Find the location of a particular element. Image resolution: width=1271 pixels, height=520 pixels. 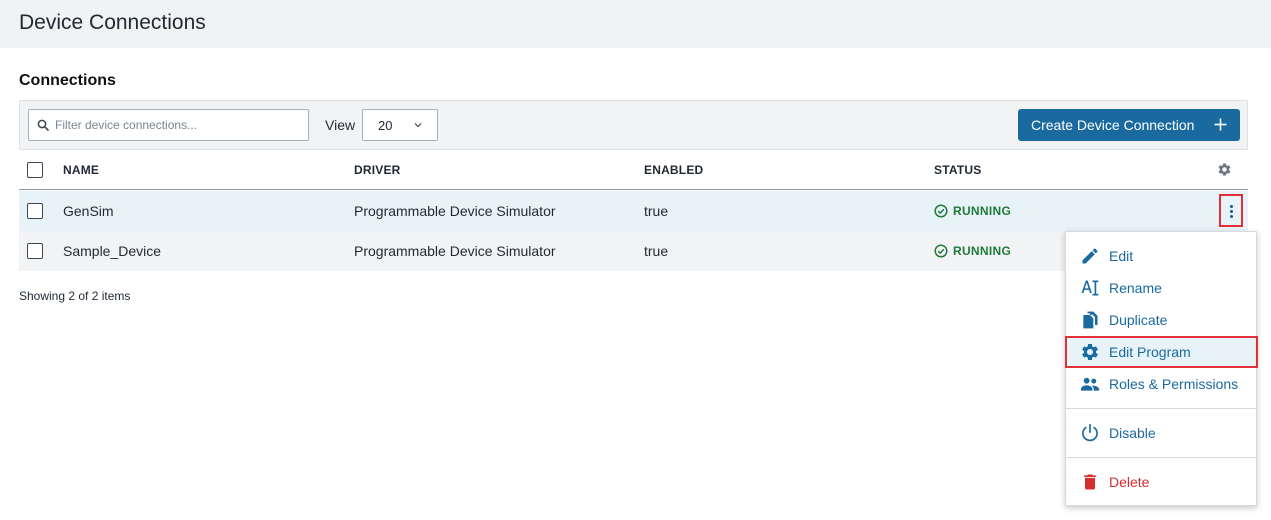

menu-item-delete: Delete is located at coordinates (1161, 482).